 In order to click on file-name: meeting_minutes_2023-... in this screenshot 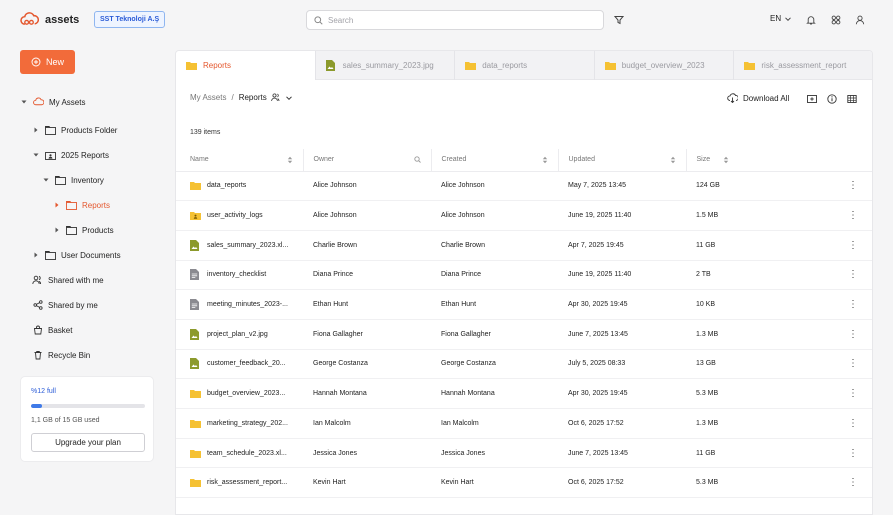, I will do `click(247, 304)`.